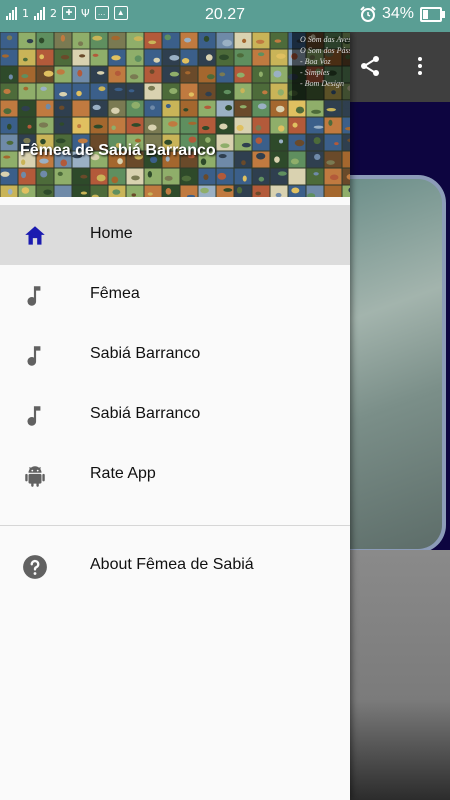 The image size is (450, 800). Describe the element at coordinates (368, 14) in the screenshot. I see `alarm-icon` at that location.